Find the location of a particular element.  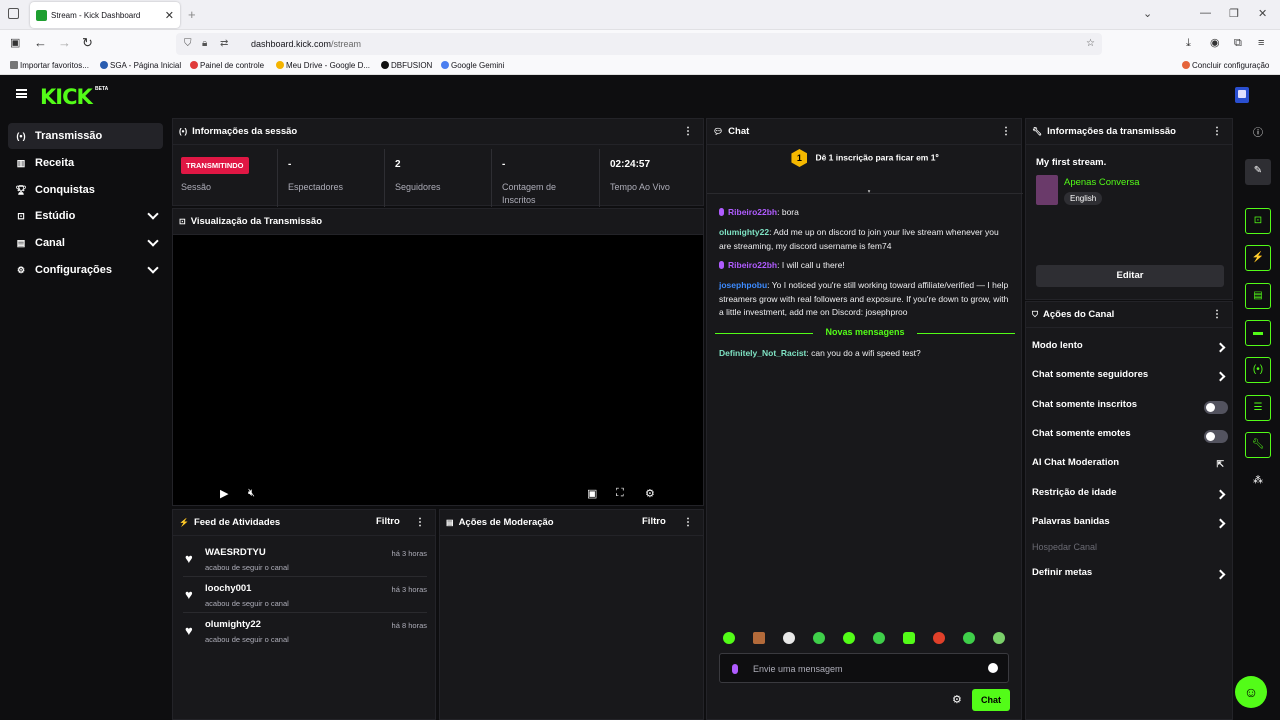

new-tab-icon: + is located at coordinates (192, 14).